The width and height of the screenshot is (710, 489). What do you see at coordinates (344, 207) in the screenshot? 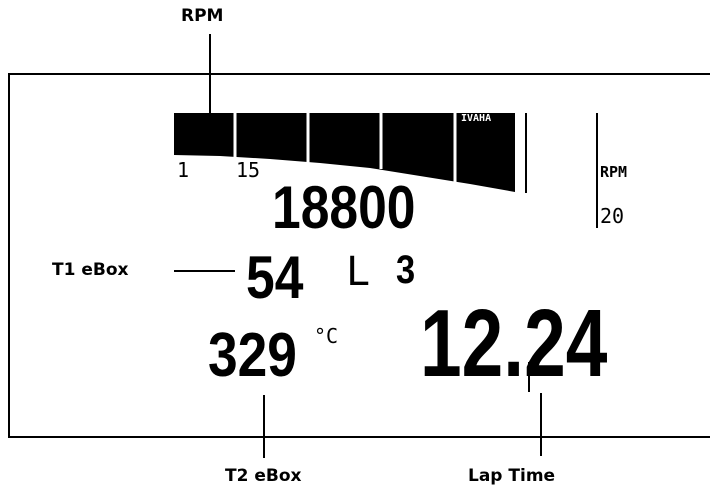
I see `rpm-readout: 18800` at bounding box center [344, 207].